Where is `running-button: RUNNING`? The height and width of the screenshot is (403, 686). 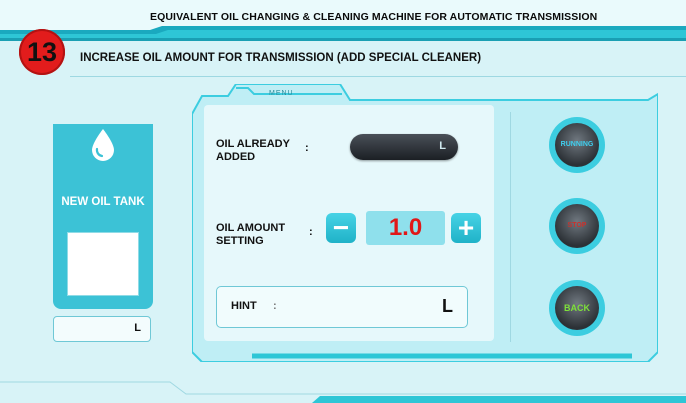
running-button: RUNNING is located at coordinates (577, 145).